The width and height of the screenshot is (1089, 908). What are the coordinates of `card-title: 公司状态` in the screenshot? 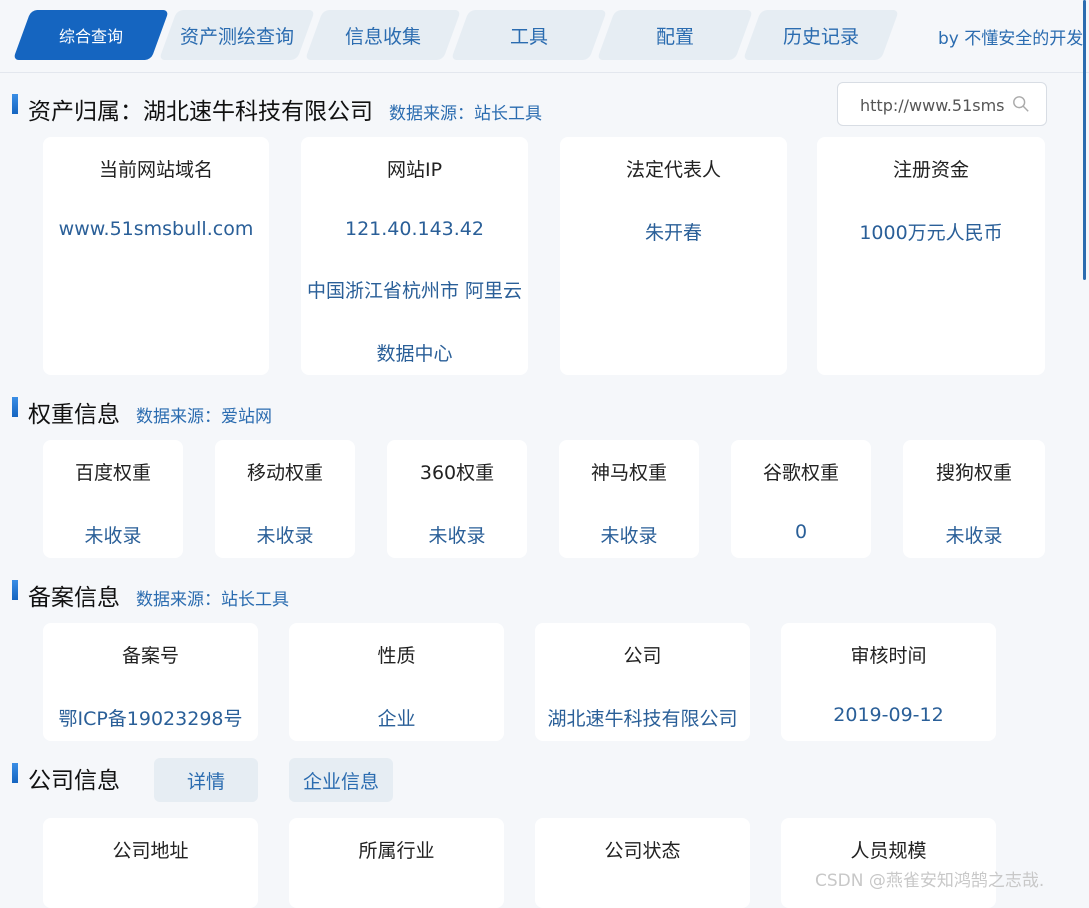 It's located at (642, 851).